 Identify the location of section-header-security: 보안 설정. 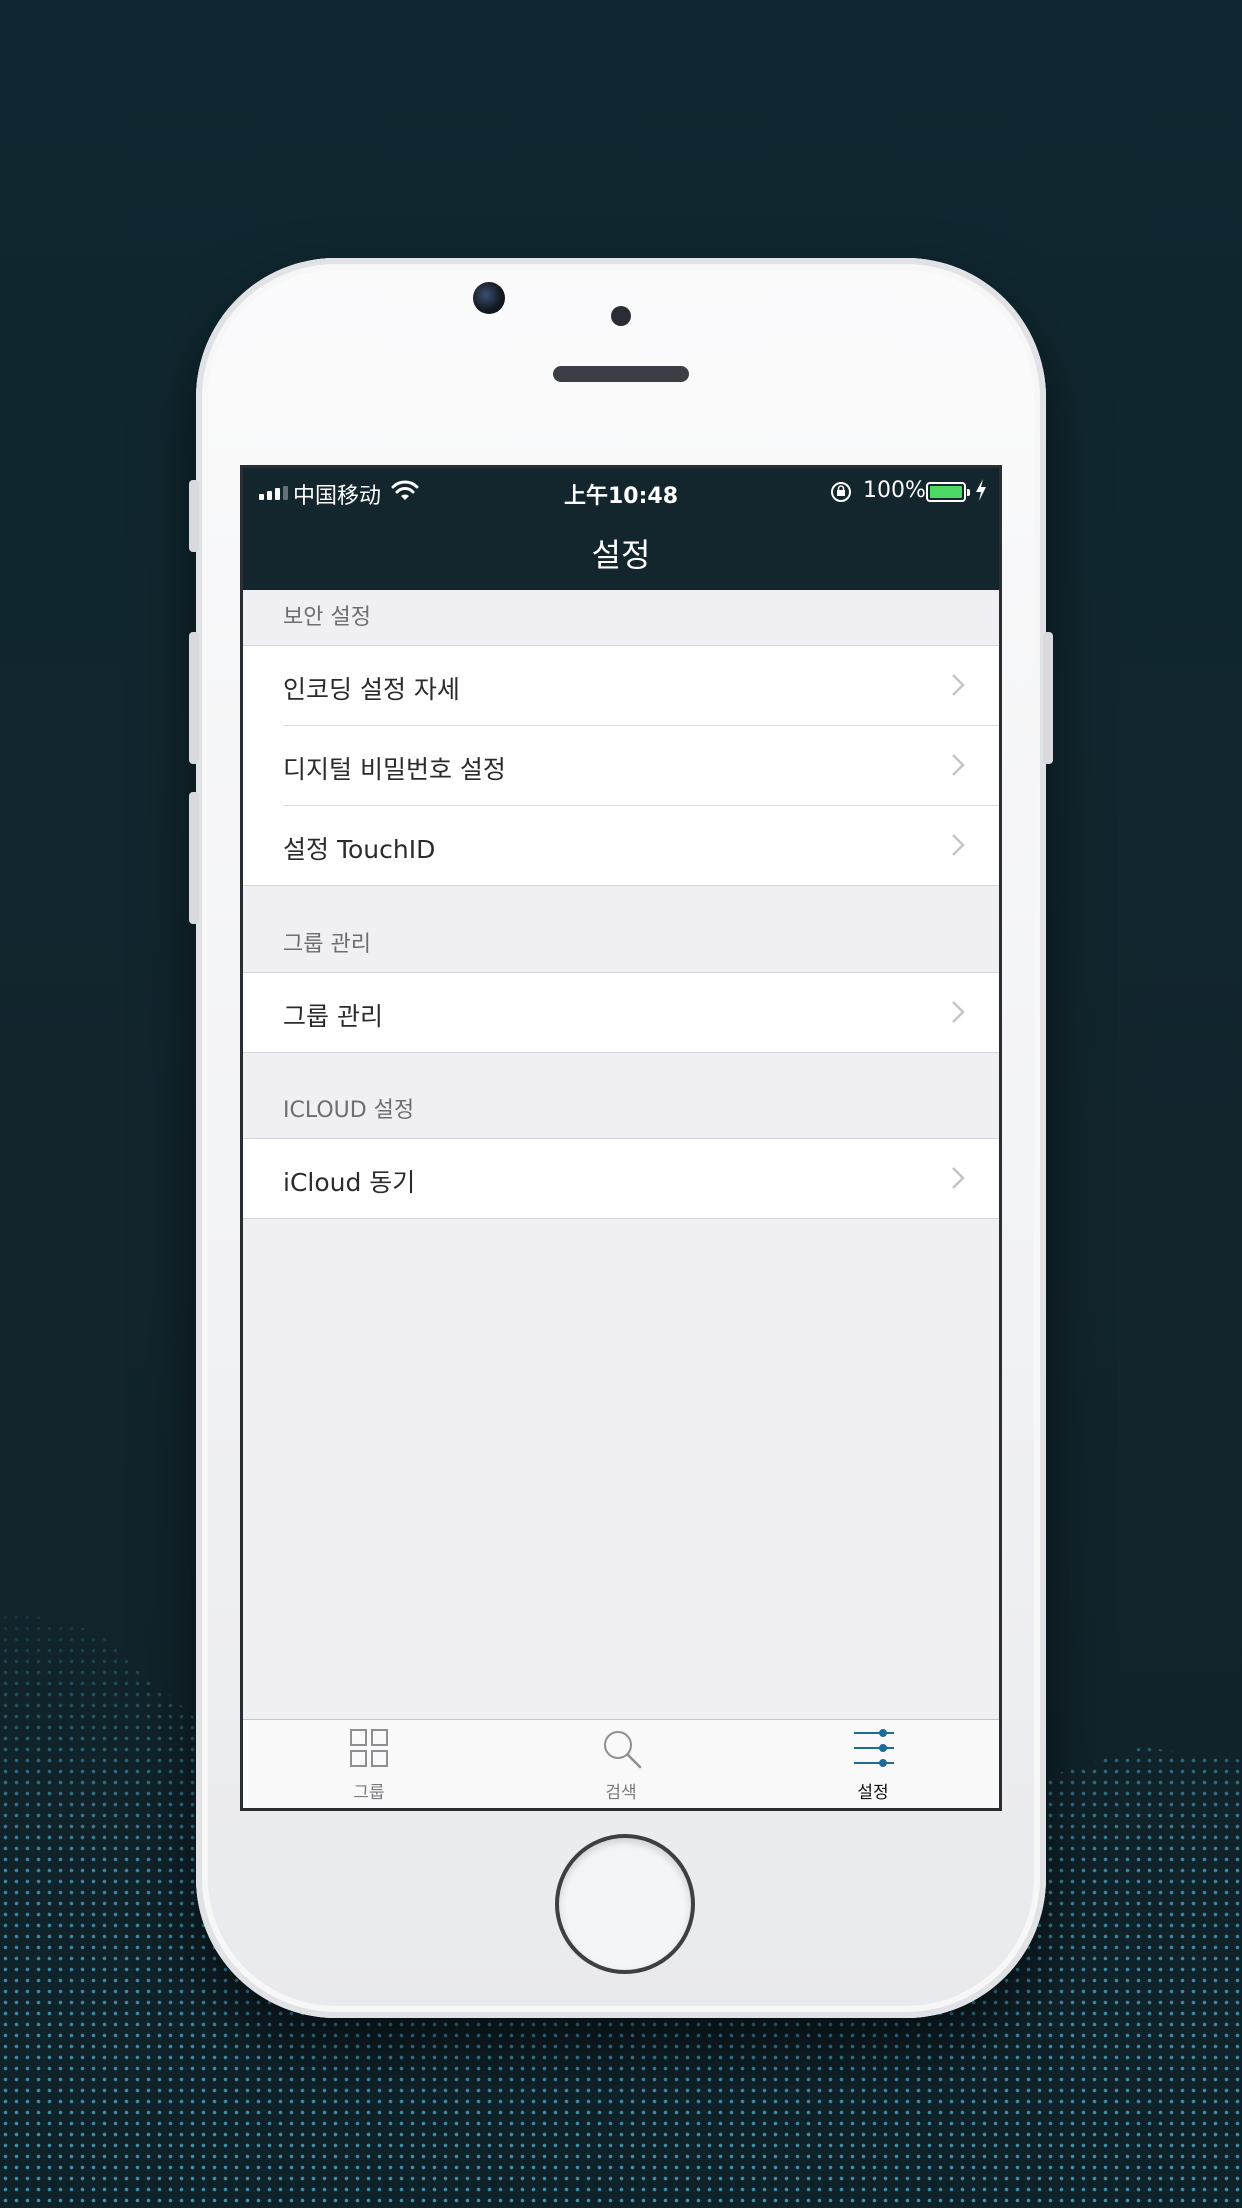
(327, 617).